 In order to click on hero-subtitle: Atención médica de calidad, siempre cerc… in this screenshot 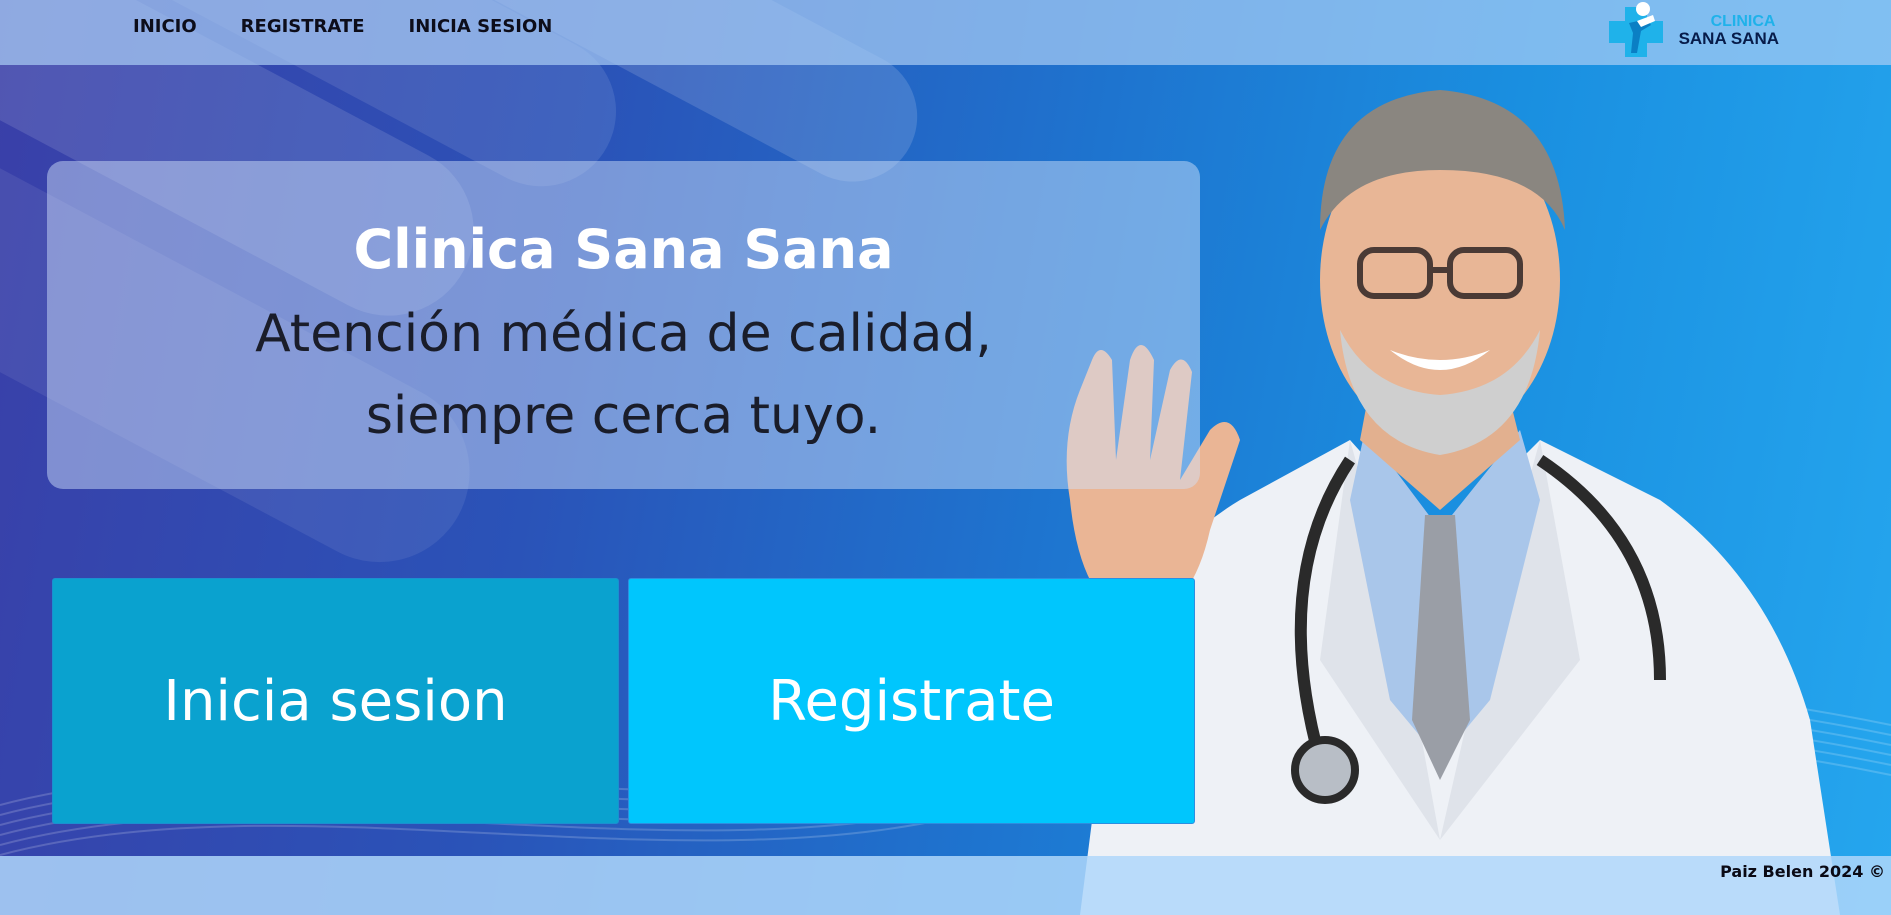, I will do `click(623, 375)`.